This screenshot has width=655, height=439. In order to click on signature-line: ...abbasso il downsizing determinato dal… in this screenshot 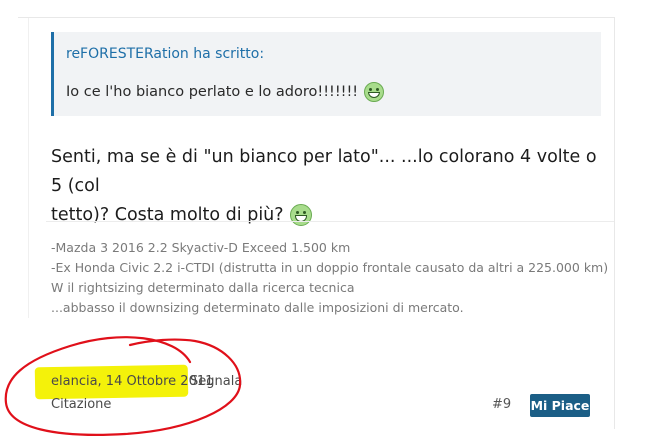, I will do `click(257, 307)`.